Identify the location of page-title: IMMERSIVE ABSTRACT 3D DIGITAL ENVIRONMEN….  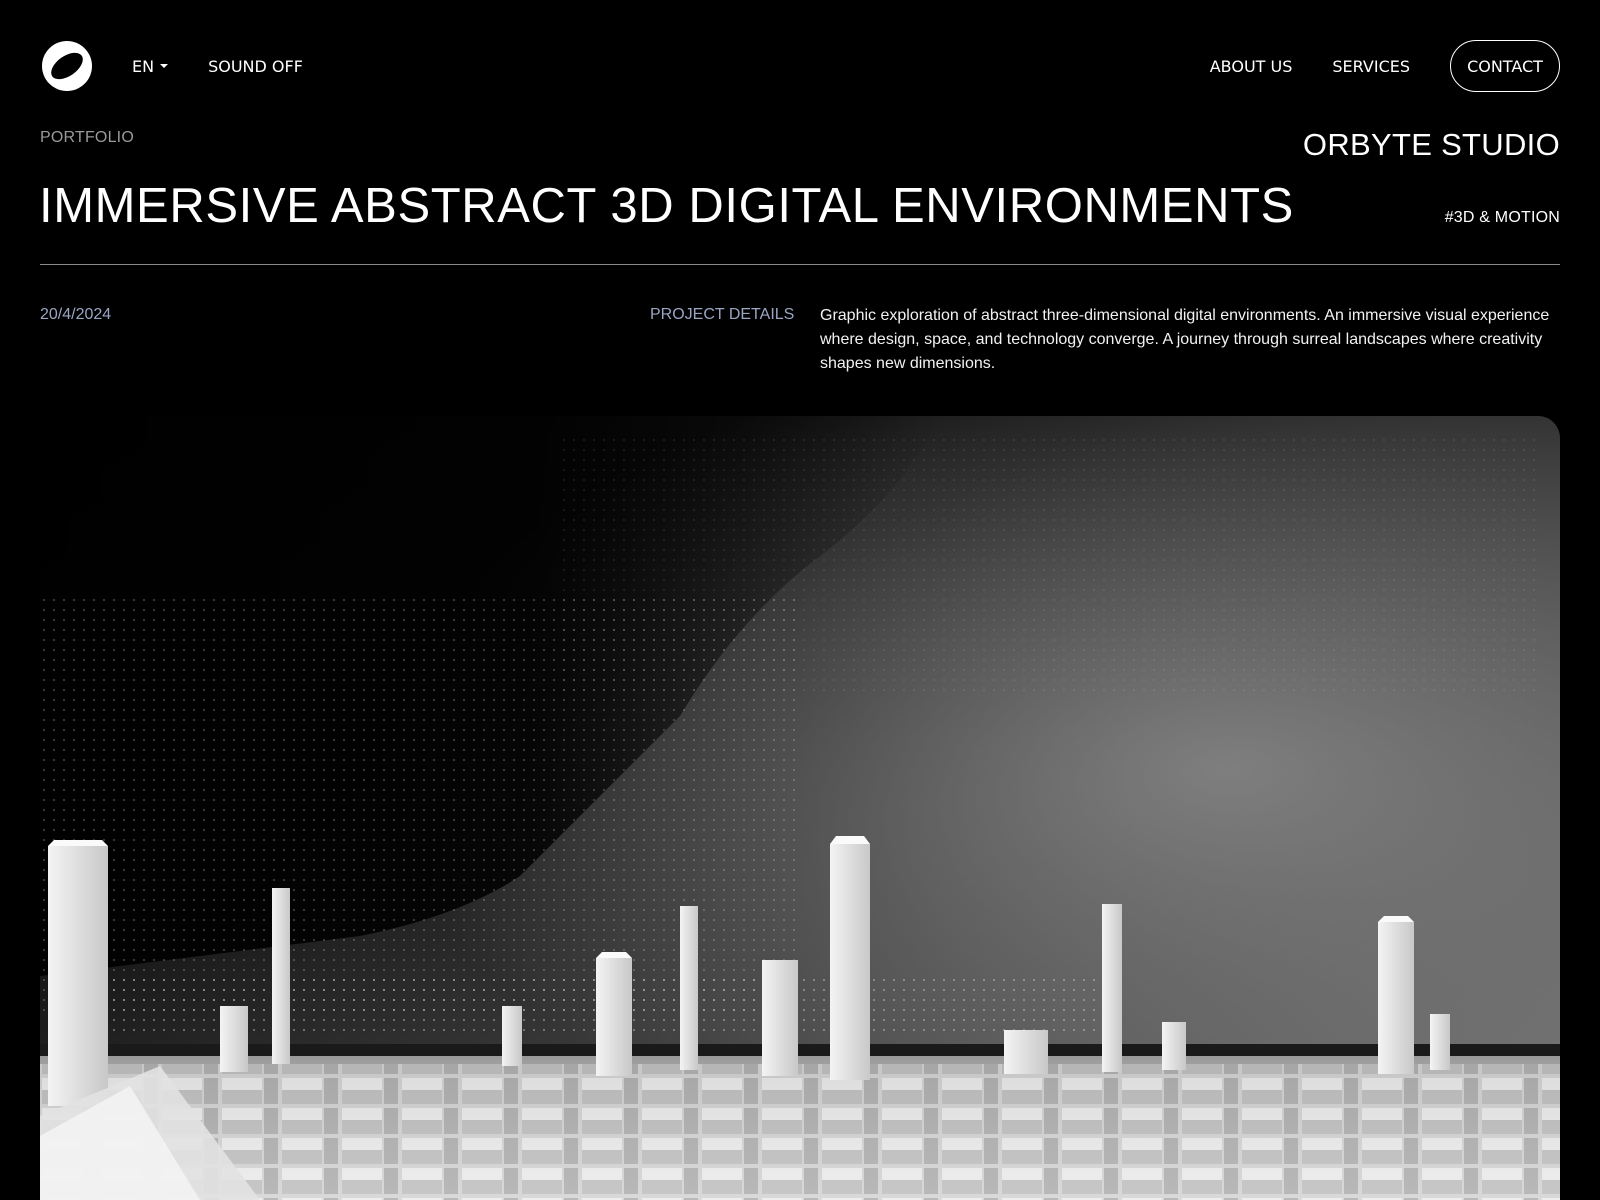
(666, 206).